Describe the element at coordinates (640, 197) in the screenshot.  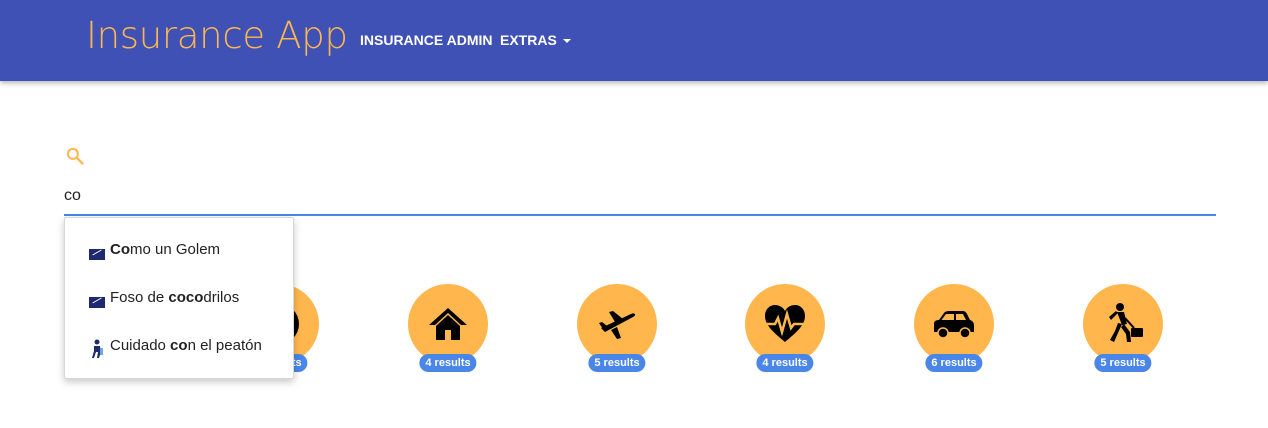
I see `search-input` at that location.